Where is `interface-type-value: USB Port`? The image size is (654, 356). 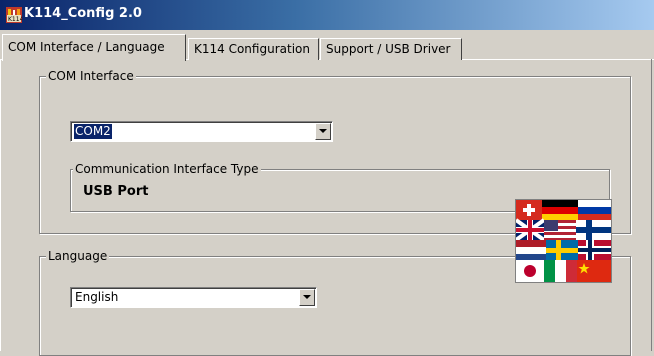
interface-type-value: USB Port is located at coordinates (116, 191).